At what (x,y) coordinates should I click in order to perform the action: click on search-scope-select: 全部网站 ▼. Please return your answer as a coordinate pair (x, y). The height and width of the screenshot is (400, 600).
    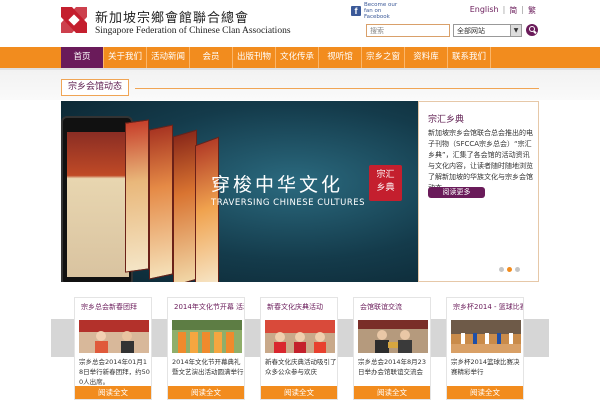
    Looking at the image, I should click on (487, 30).